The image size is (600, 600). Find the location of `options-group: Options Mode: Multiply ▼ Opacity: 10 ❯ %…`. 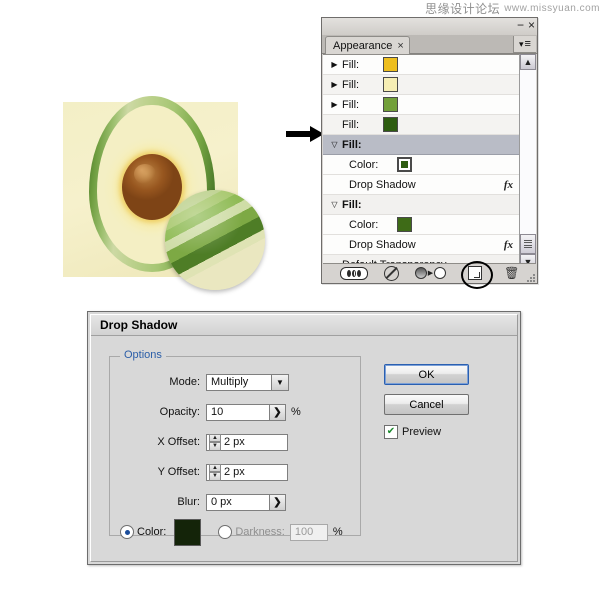

options-group: Options Mode: Multiply ▼ Opacity: 10 ❯ %… is located at coordinates (235, 447).